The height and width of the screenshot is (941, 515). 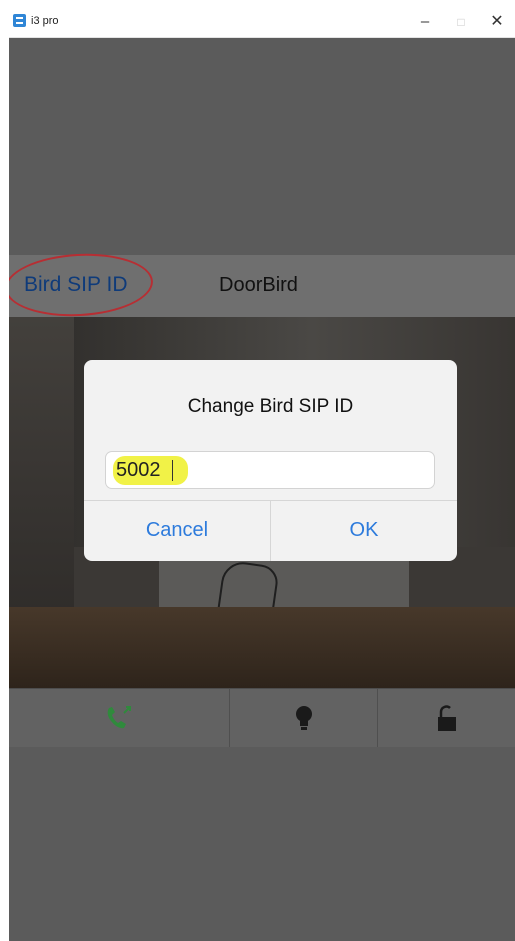 I want to click on lightbulb-icon, so click(x=303, y=718).